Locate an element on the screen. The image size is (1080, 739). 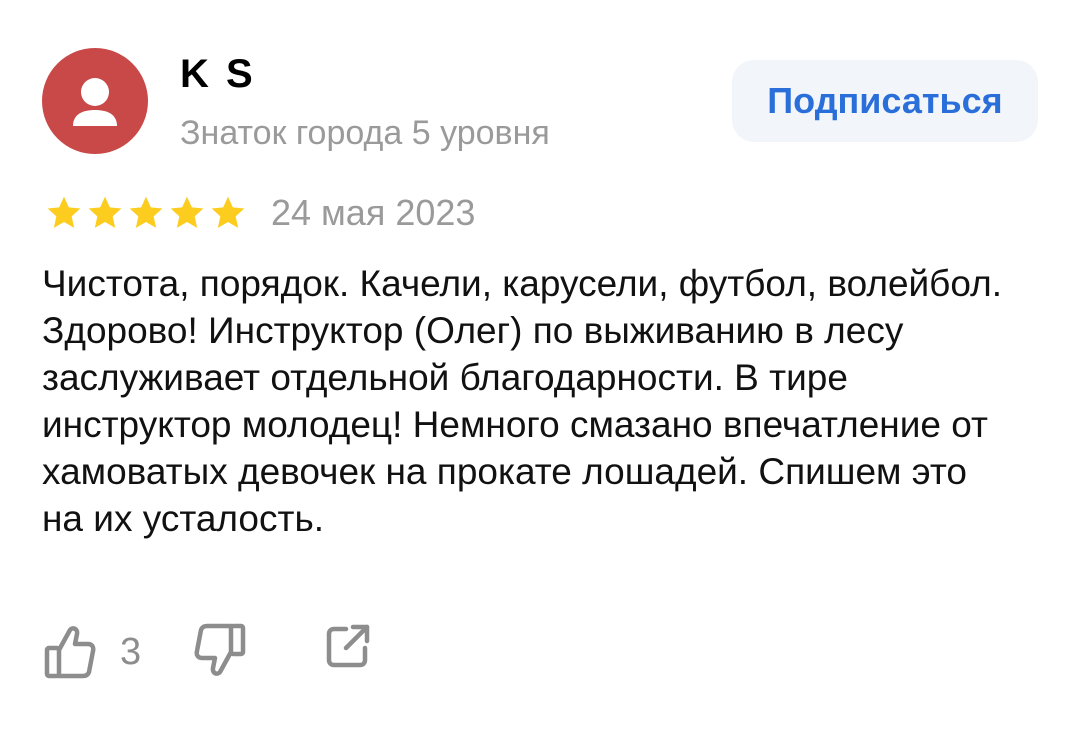
star-rating is located at coordinates (146, 213).